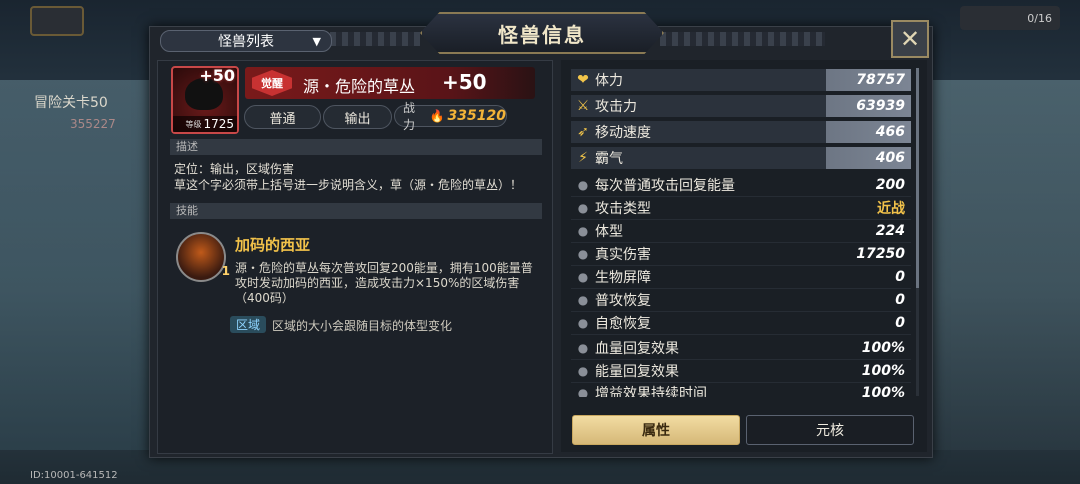 This screenshot has width=1080, height=484. Describe the element at coordinates (357, 117) in the screenshot. I see `tag-output: 输出` at that location.